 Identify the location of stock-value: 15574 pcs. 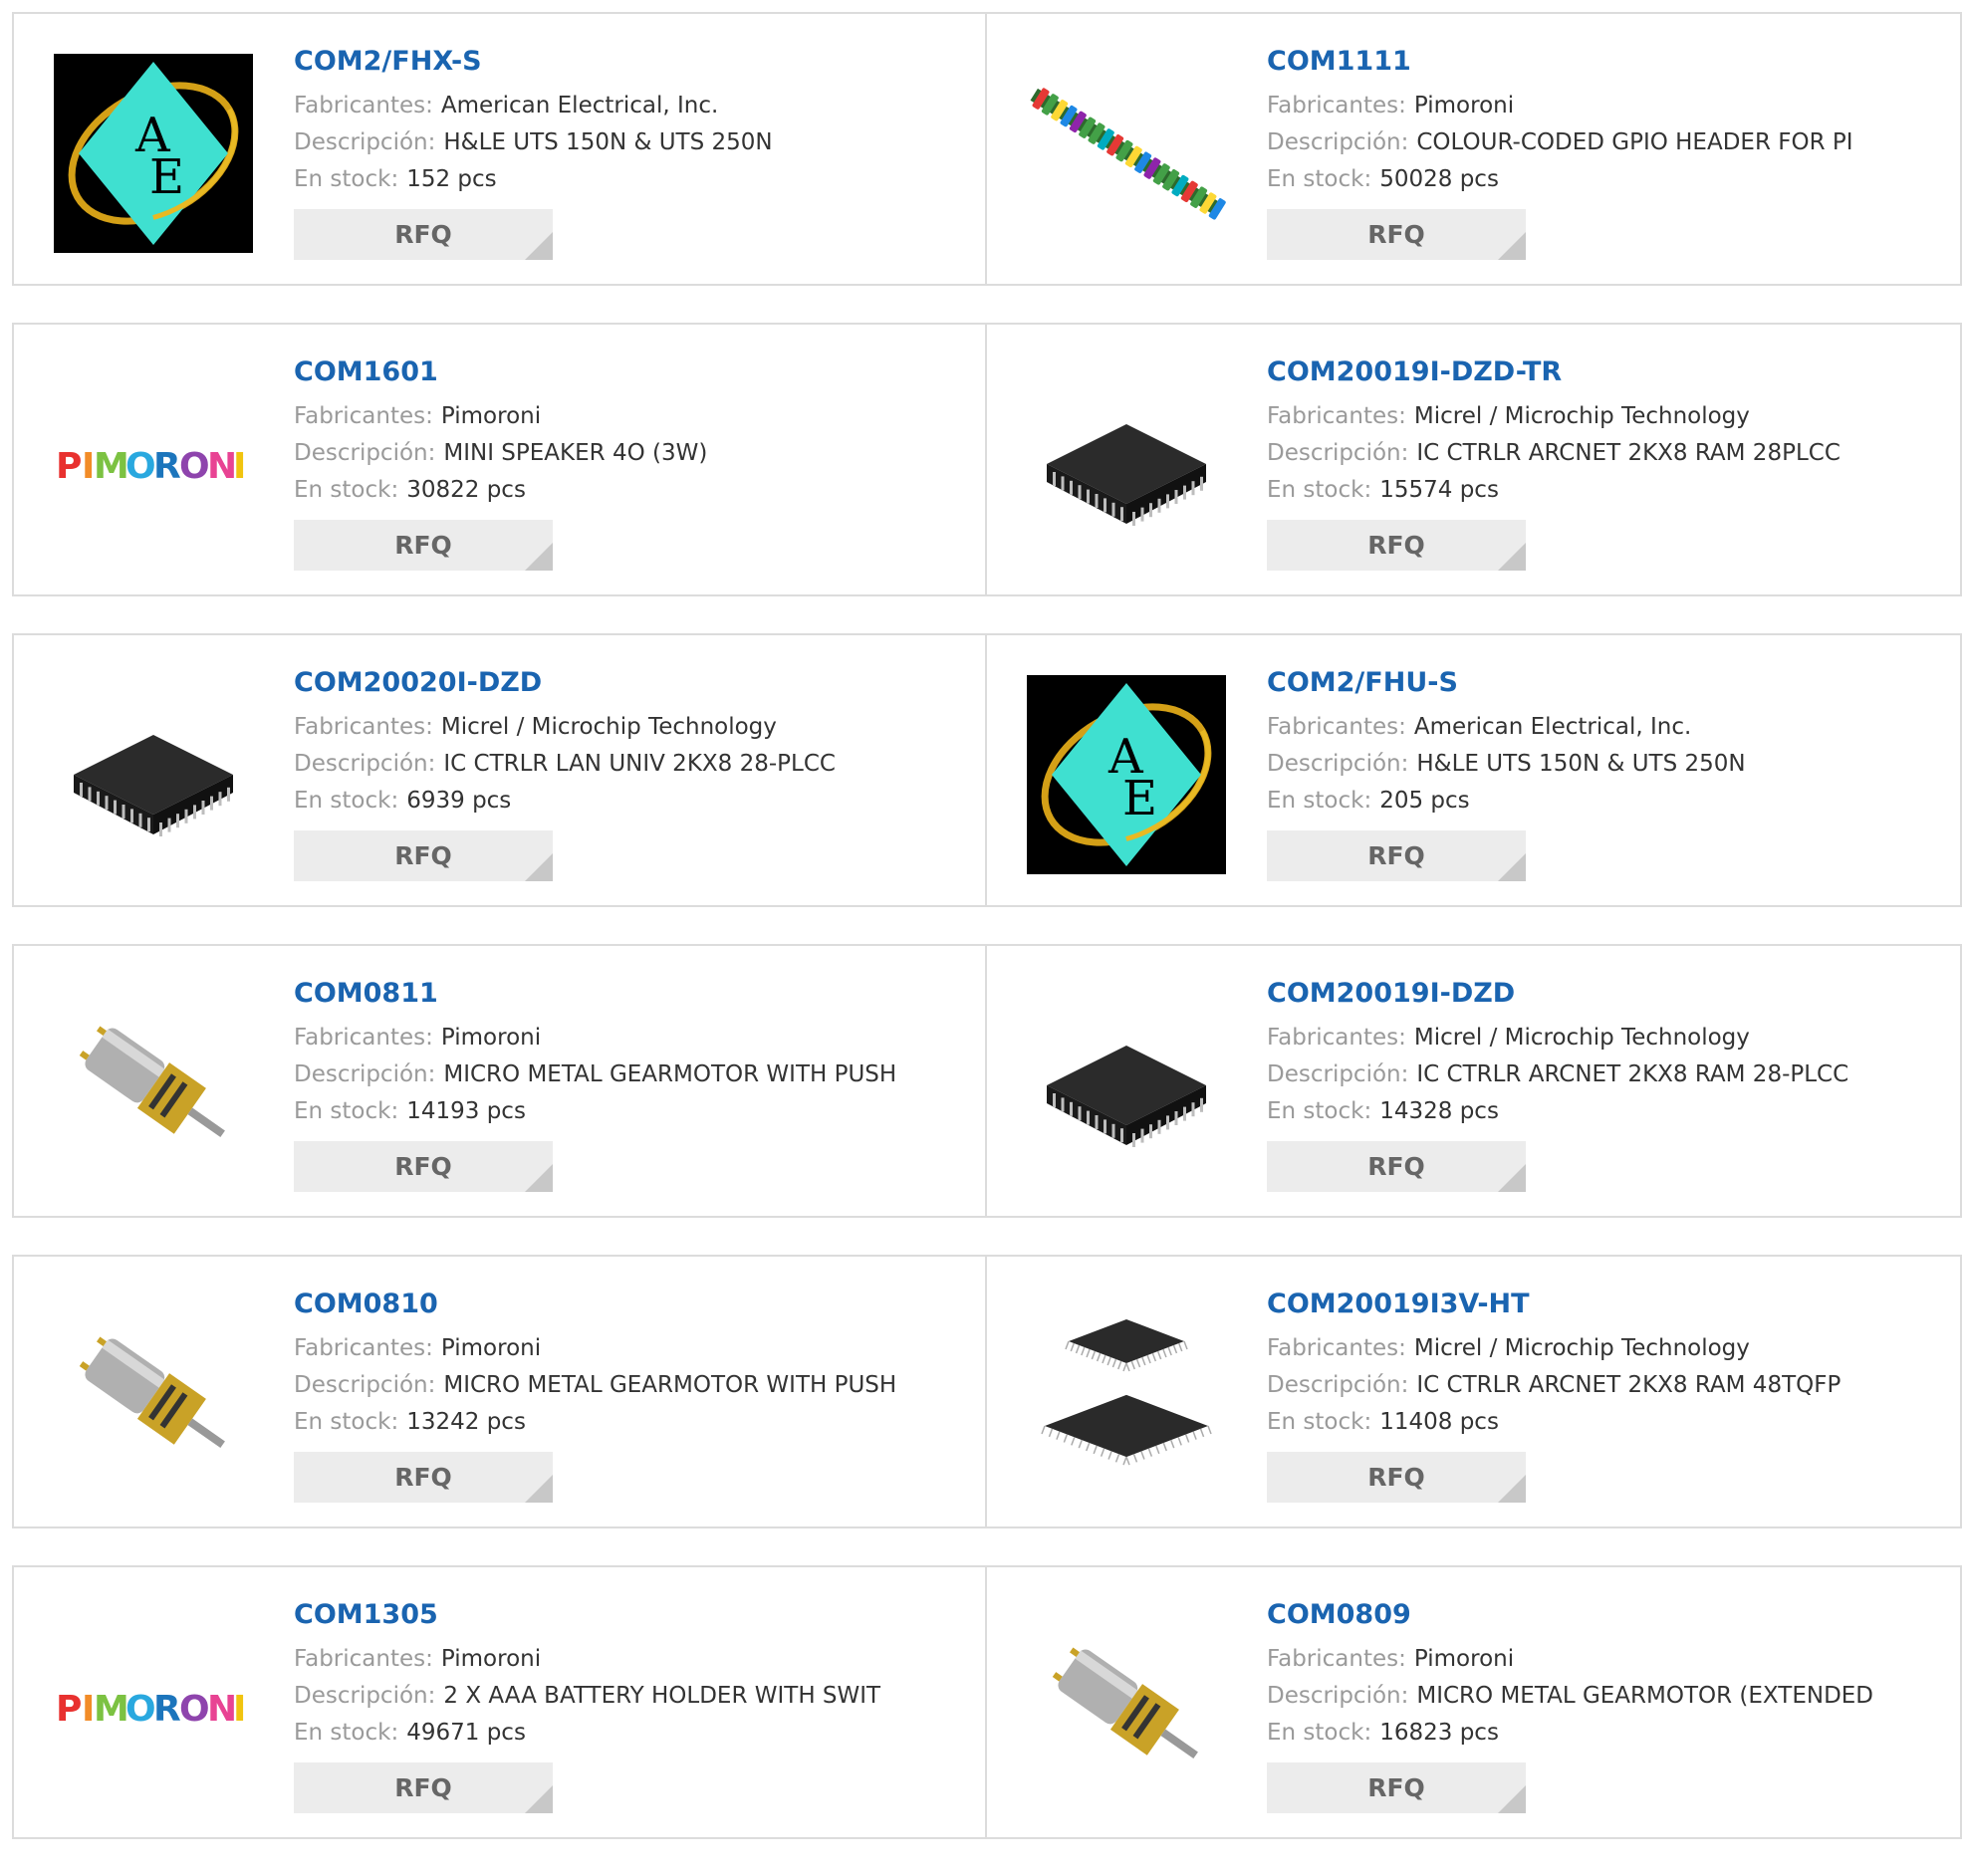
(1439, 490).